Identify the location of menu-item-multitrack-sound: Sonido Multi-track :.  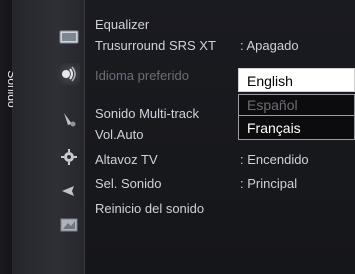
(169, 114).